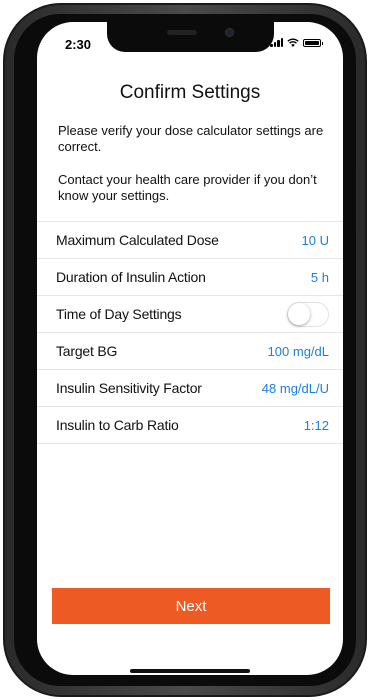 The image size is (370, 700). What do you see at coordinates (299, 313) in the screenshot?
I see `toggle-knob` at bounding box center [299, 313].